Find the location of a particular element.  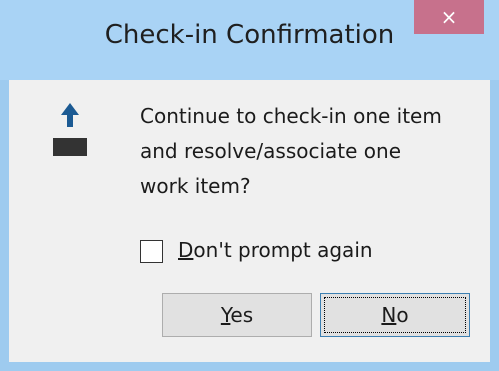

no-button: No is located at coordinates (395, 315).